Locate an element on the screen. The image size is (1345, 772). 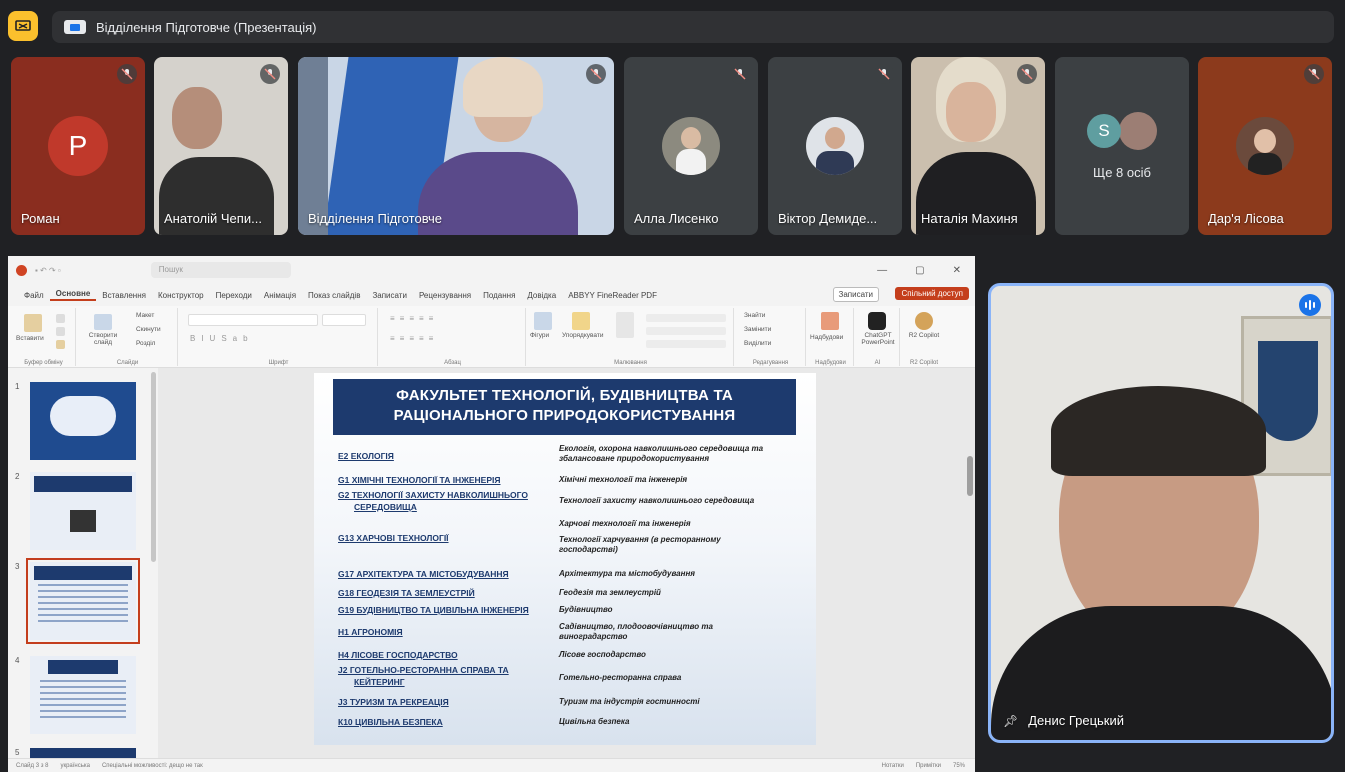
menu-home: Основне is located at coordinates (73, 295).